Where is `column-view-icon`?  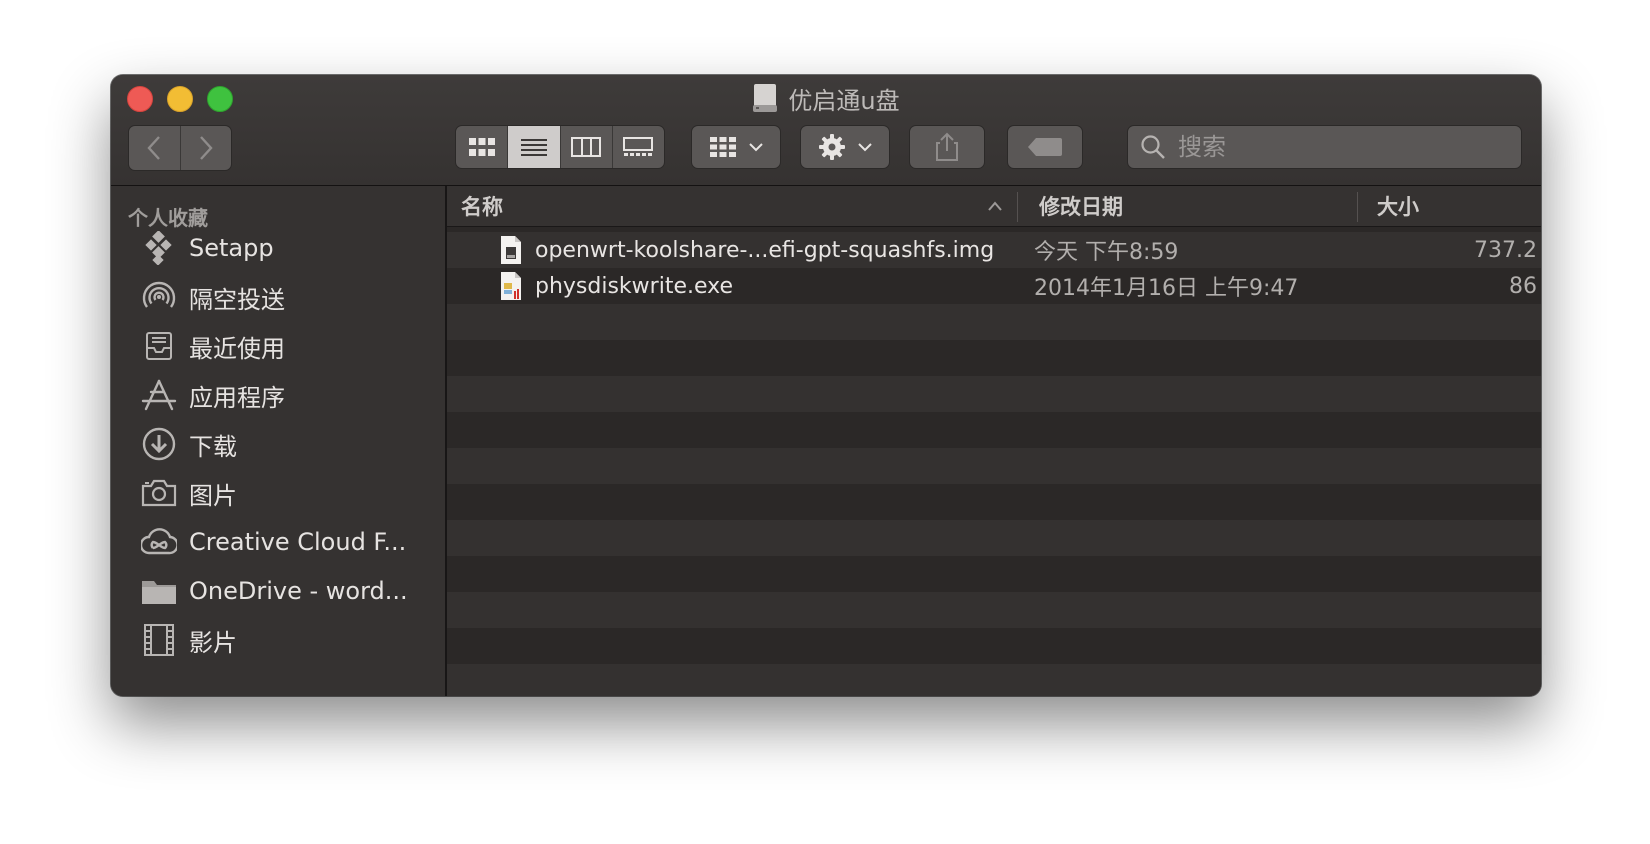 column-view-icon is located at coordinates (586, 147).